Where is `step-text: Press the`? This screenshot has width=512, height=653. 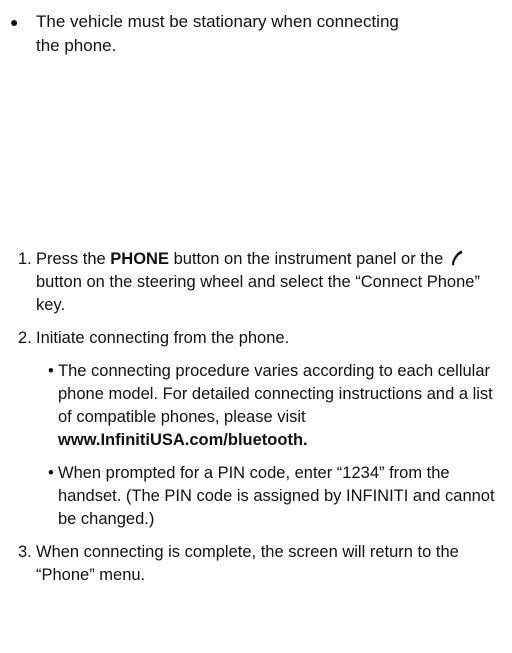 step-text: Press the is located at coordinates (73, 259).